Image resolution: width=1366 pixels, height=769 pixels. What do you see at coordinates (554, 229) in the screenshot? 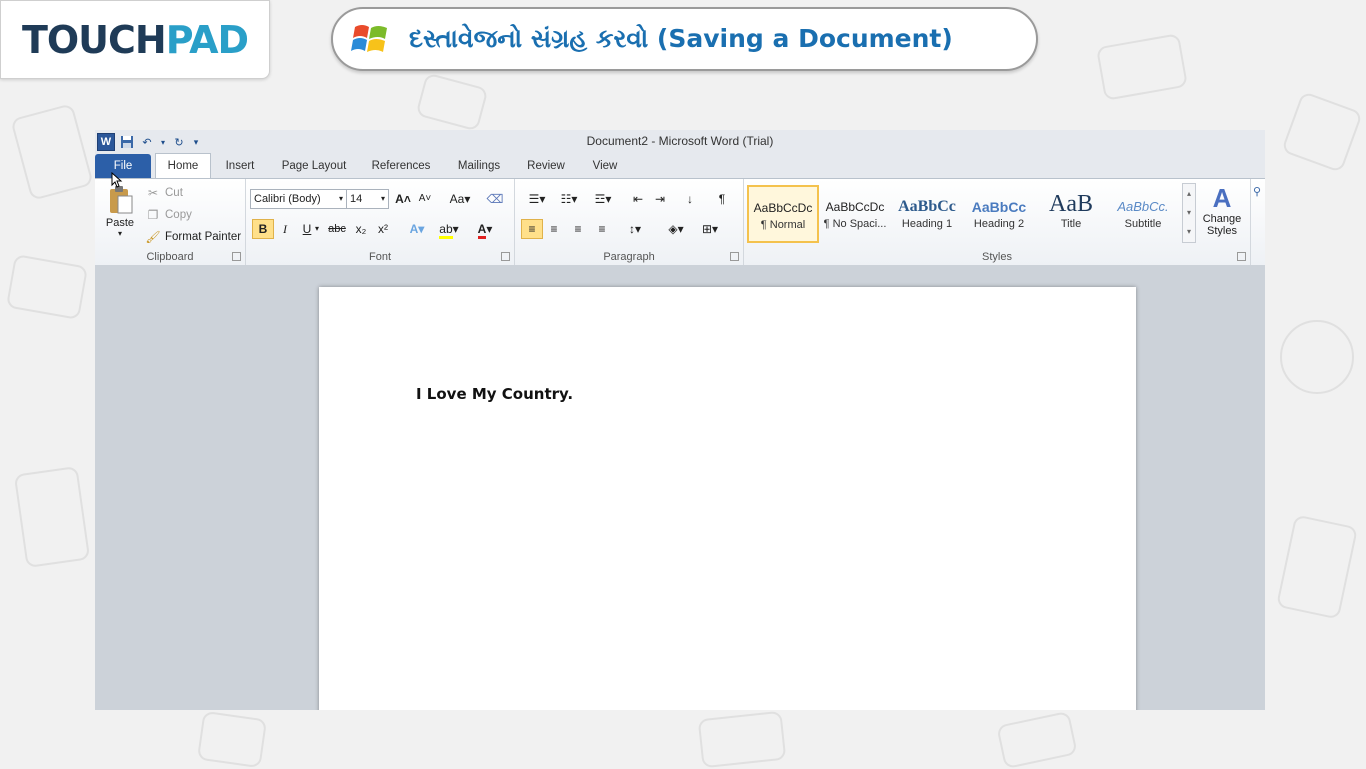
I see `align-center-icon: ≡` at bounding box center [554, 229].